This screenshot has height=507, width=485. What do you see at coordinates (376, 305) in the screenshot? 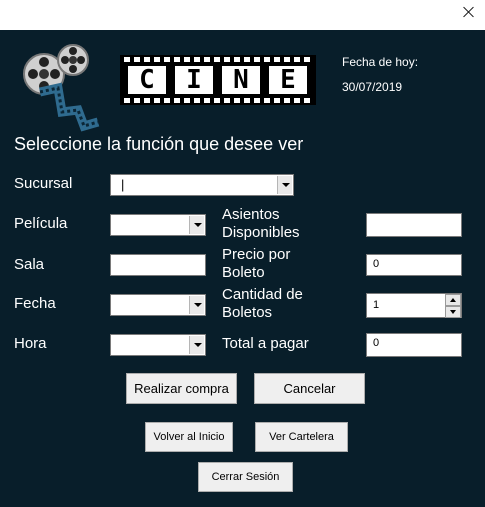
I see `cantidad-value: 1` at bounding box center [376, 305].